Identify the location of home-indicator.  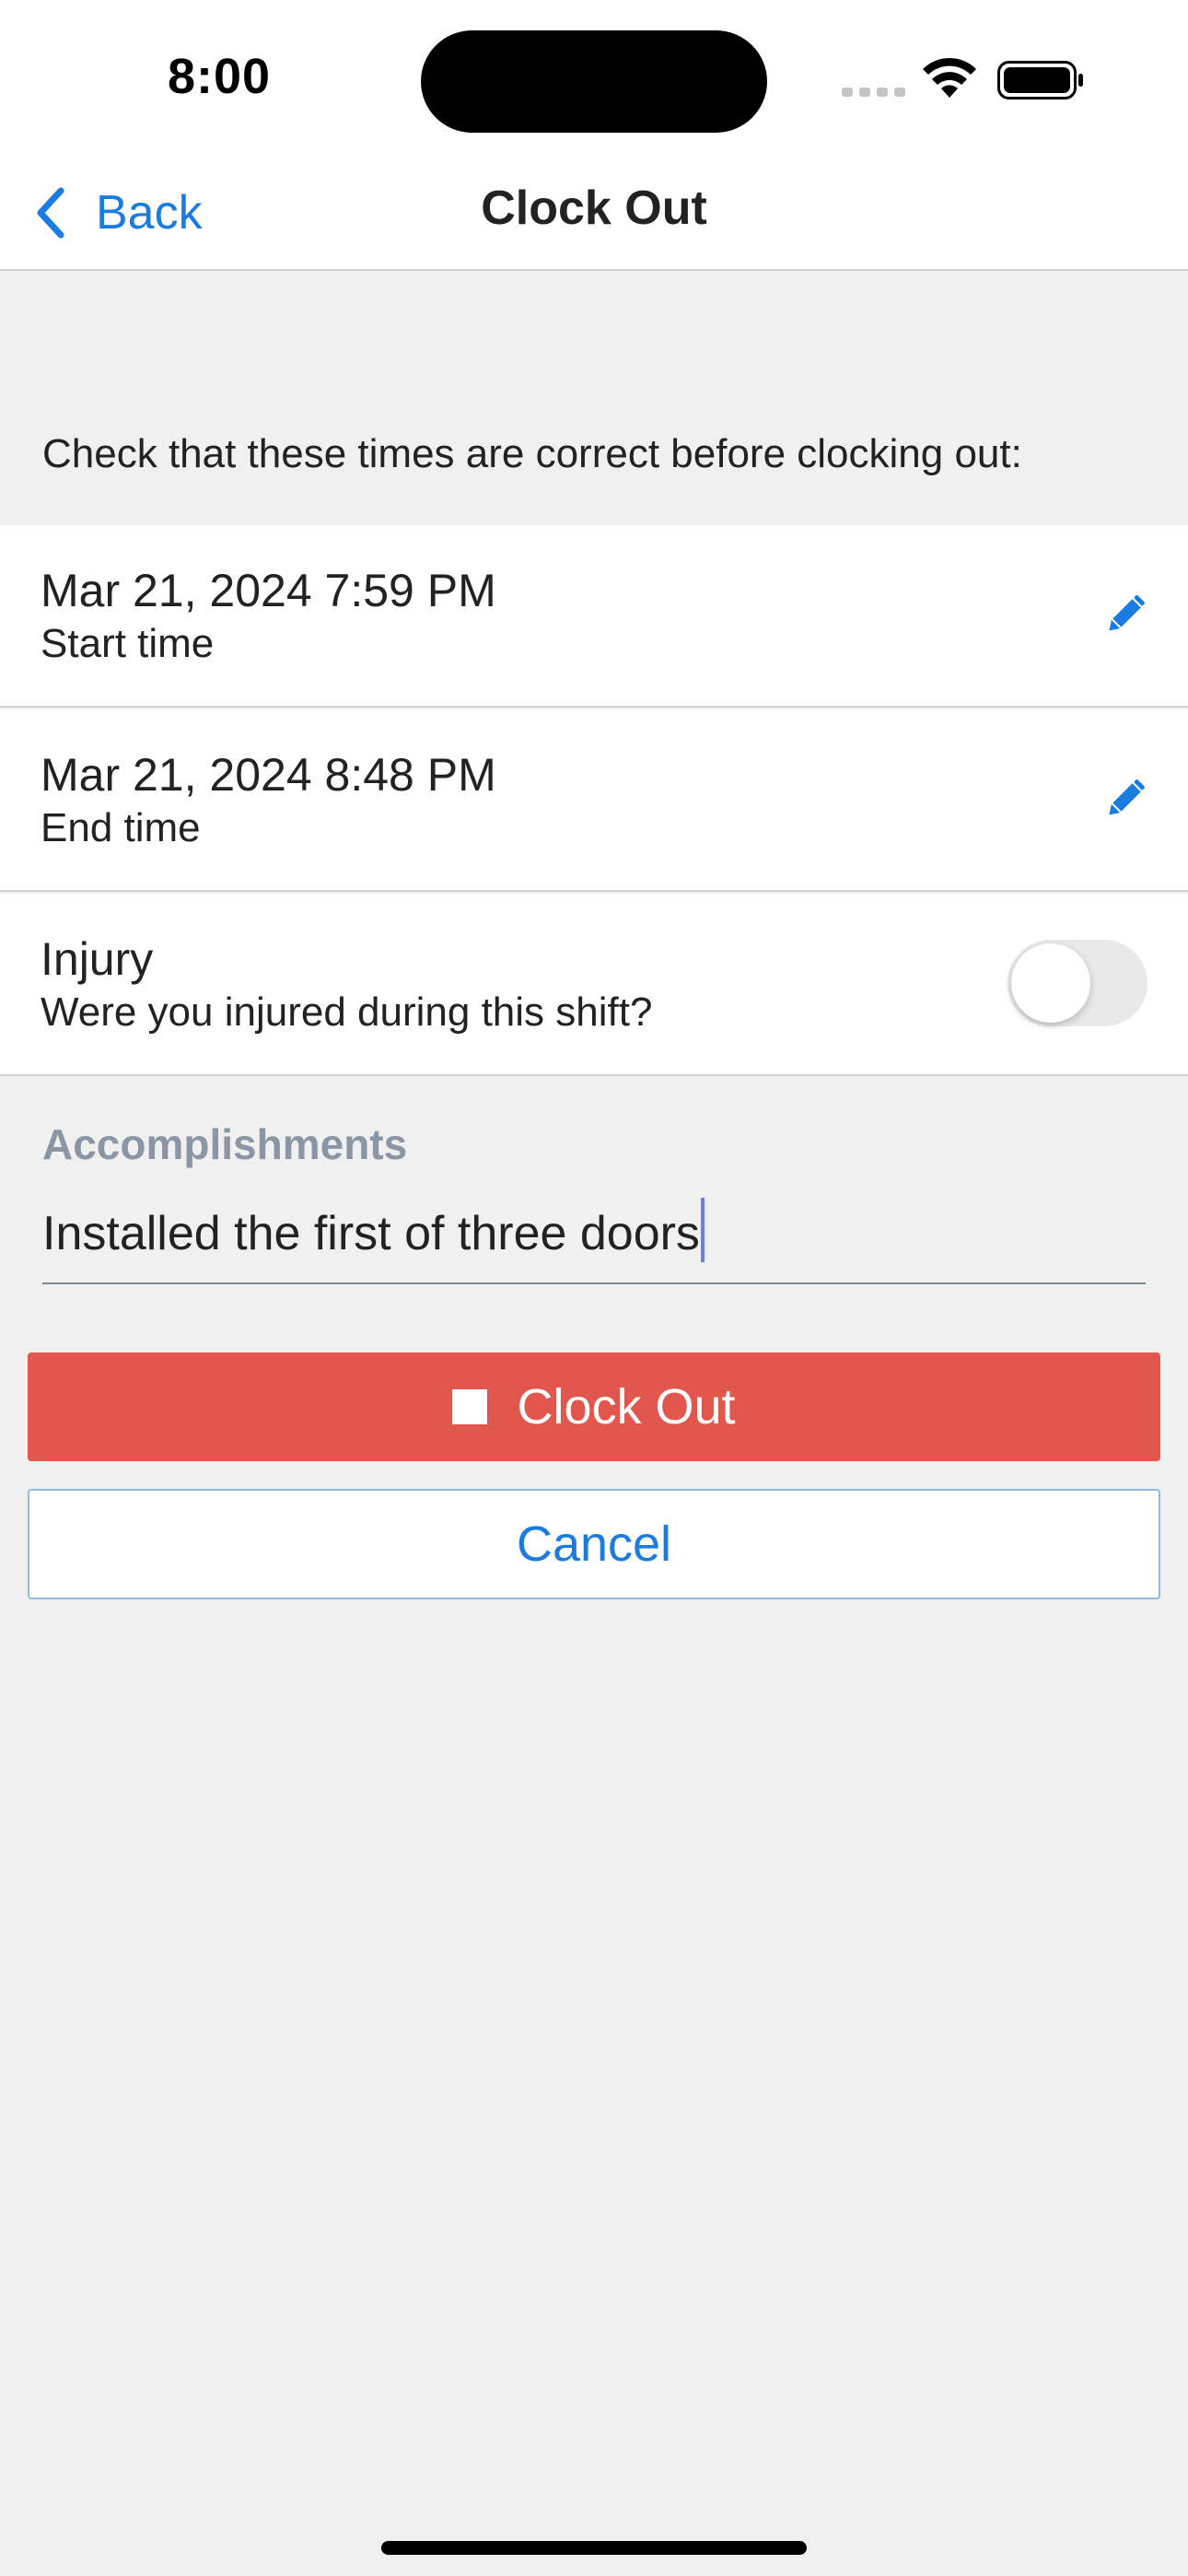
(594, 2548).